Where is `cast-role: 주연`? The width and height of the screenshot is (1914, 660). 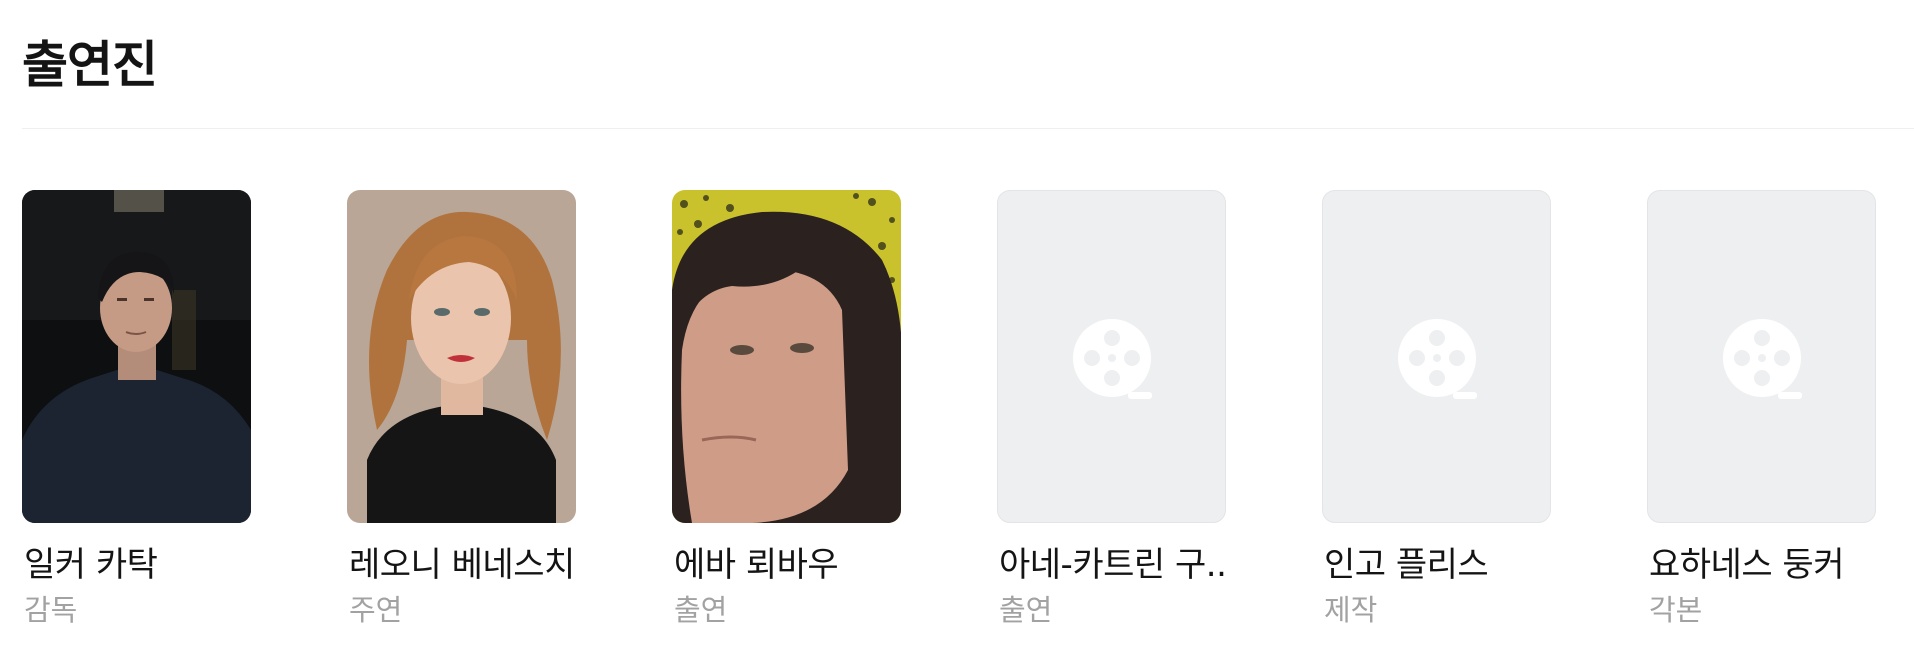 cast-role: 주연 is located at coordinates (376, 610).